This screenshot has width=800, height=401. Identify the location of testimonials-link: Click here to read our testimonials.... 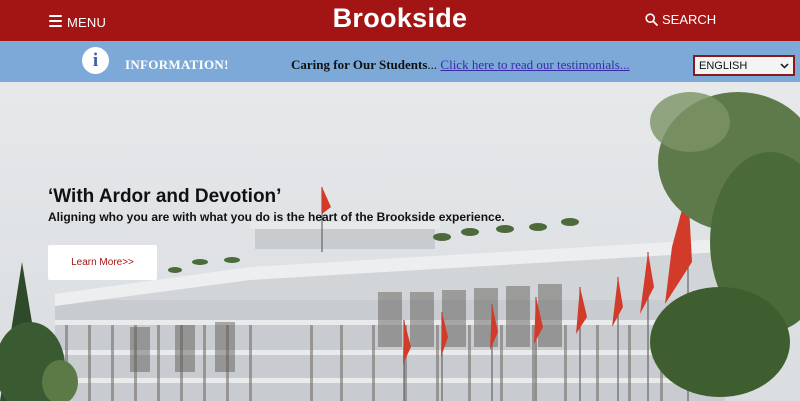
(534, 64).